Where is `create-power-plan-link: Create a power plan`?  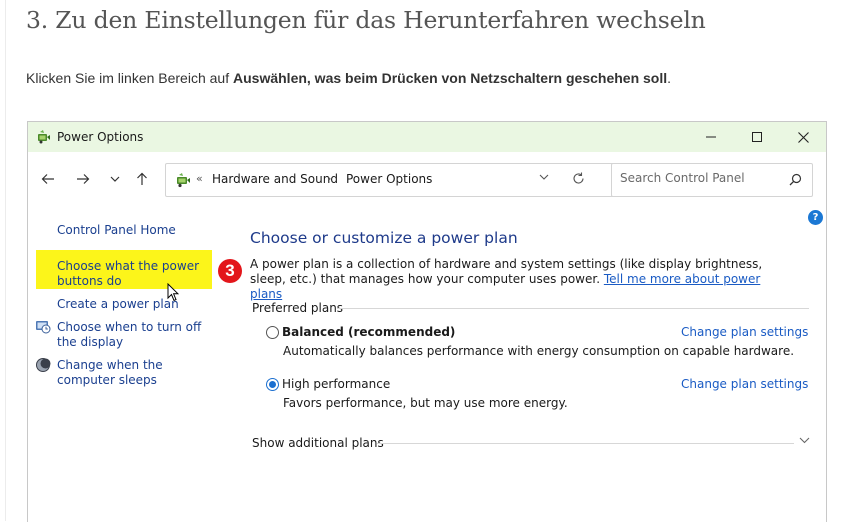
create-power-plan-link: Create a power plan is located at coordinates (118, 304).